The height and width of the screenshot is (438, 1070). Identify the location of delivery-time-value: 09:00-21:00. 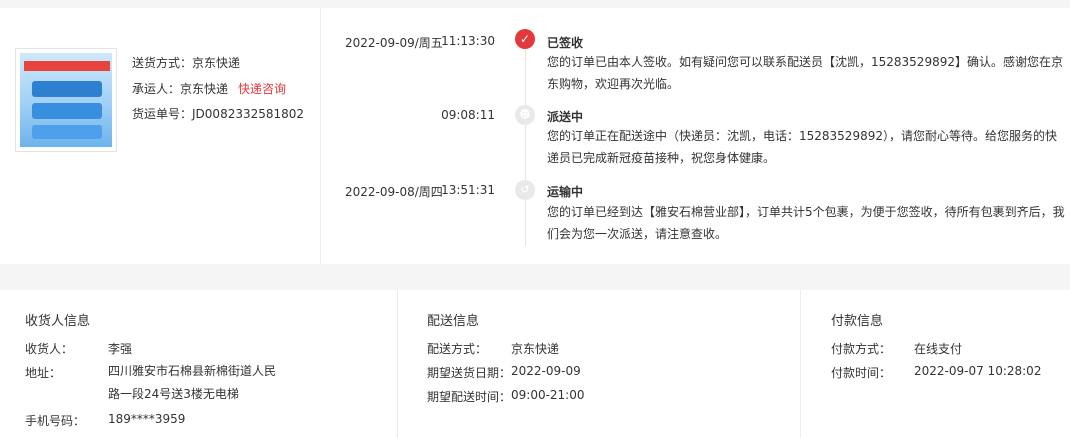
(548, 395).